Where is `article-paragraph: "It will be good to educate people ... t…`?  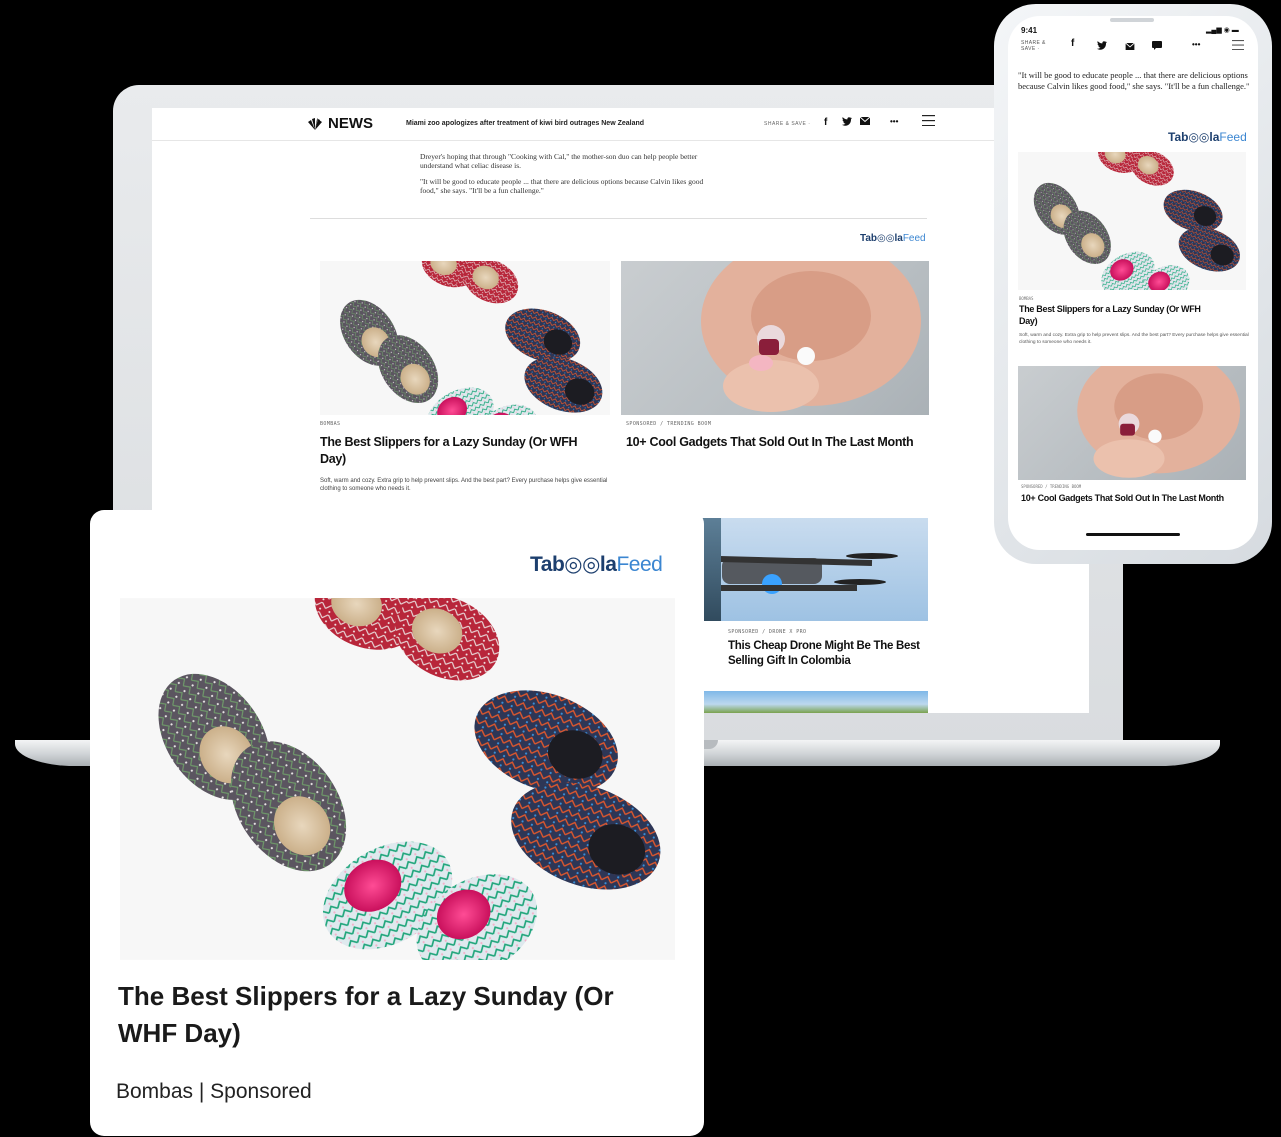
article-paragraph: "It will be good to educate people ... t… is located at coordinates (562, 186).